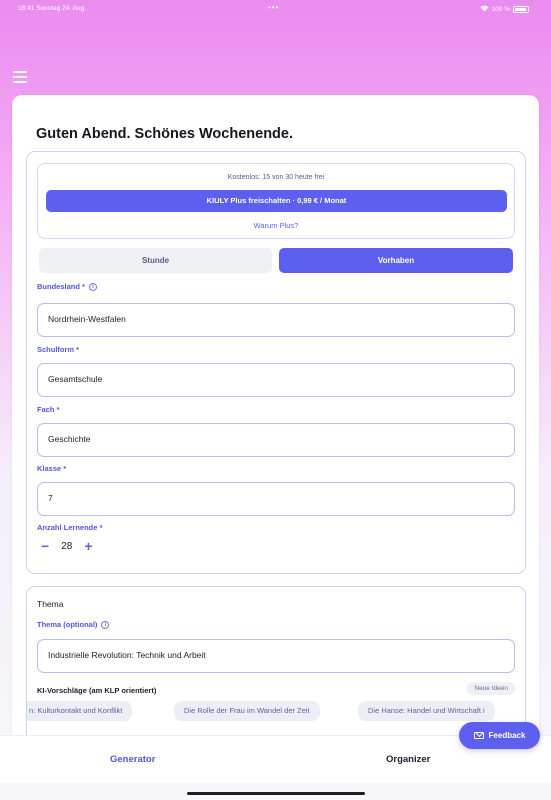 Image resolution: width=551 pixels, height=800 pixels. Describe the element at coordinates (132, 759) in the screenshot. I see `tab-generator: Generator` at that location.